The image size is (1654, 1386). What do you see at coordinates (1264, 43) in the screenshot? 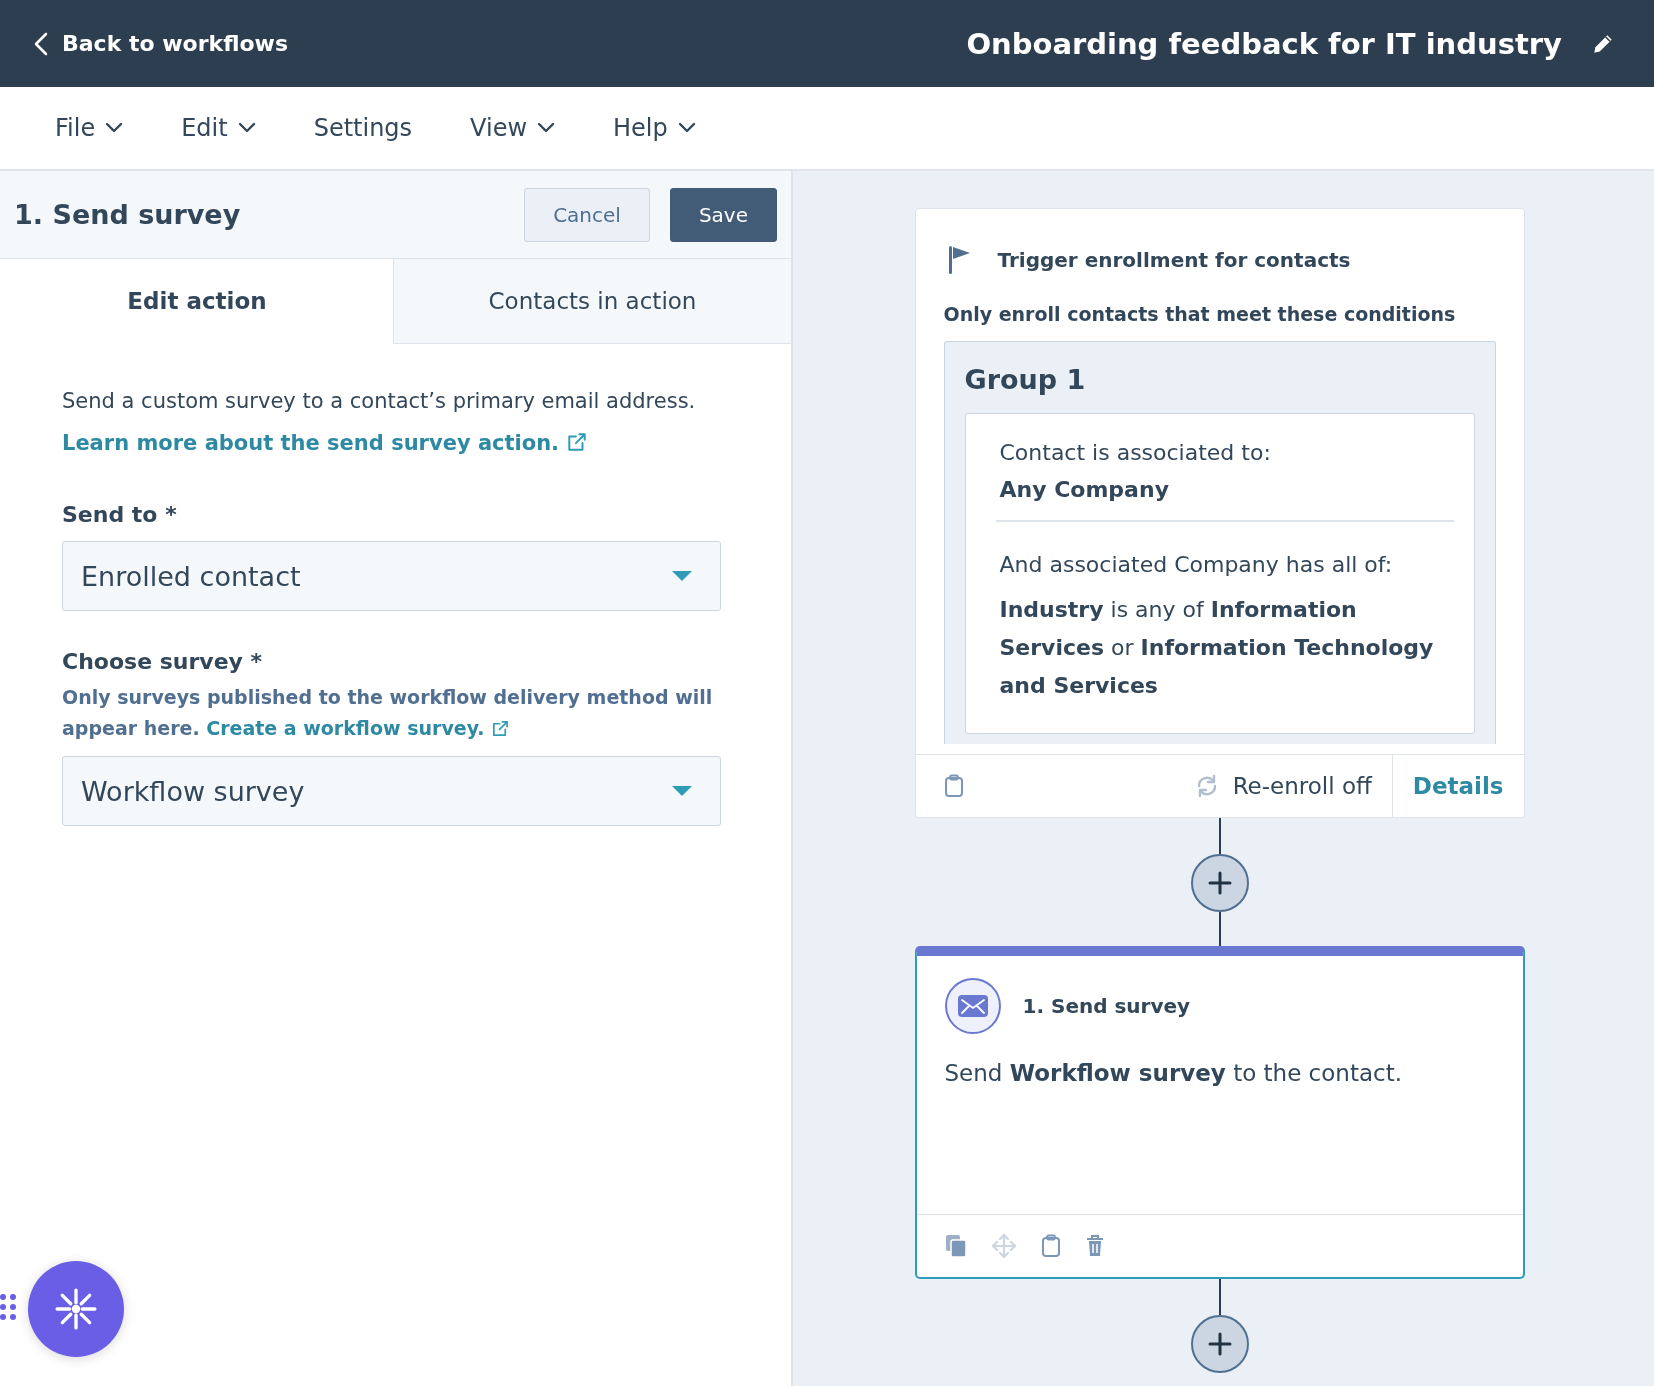
I see `workflow-title: Onboarding feedback for IT industry` at bounding box center [1264, 43].